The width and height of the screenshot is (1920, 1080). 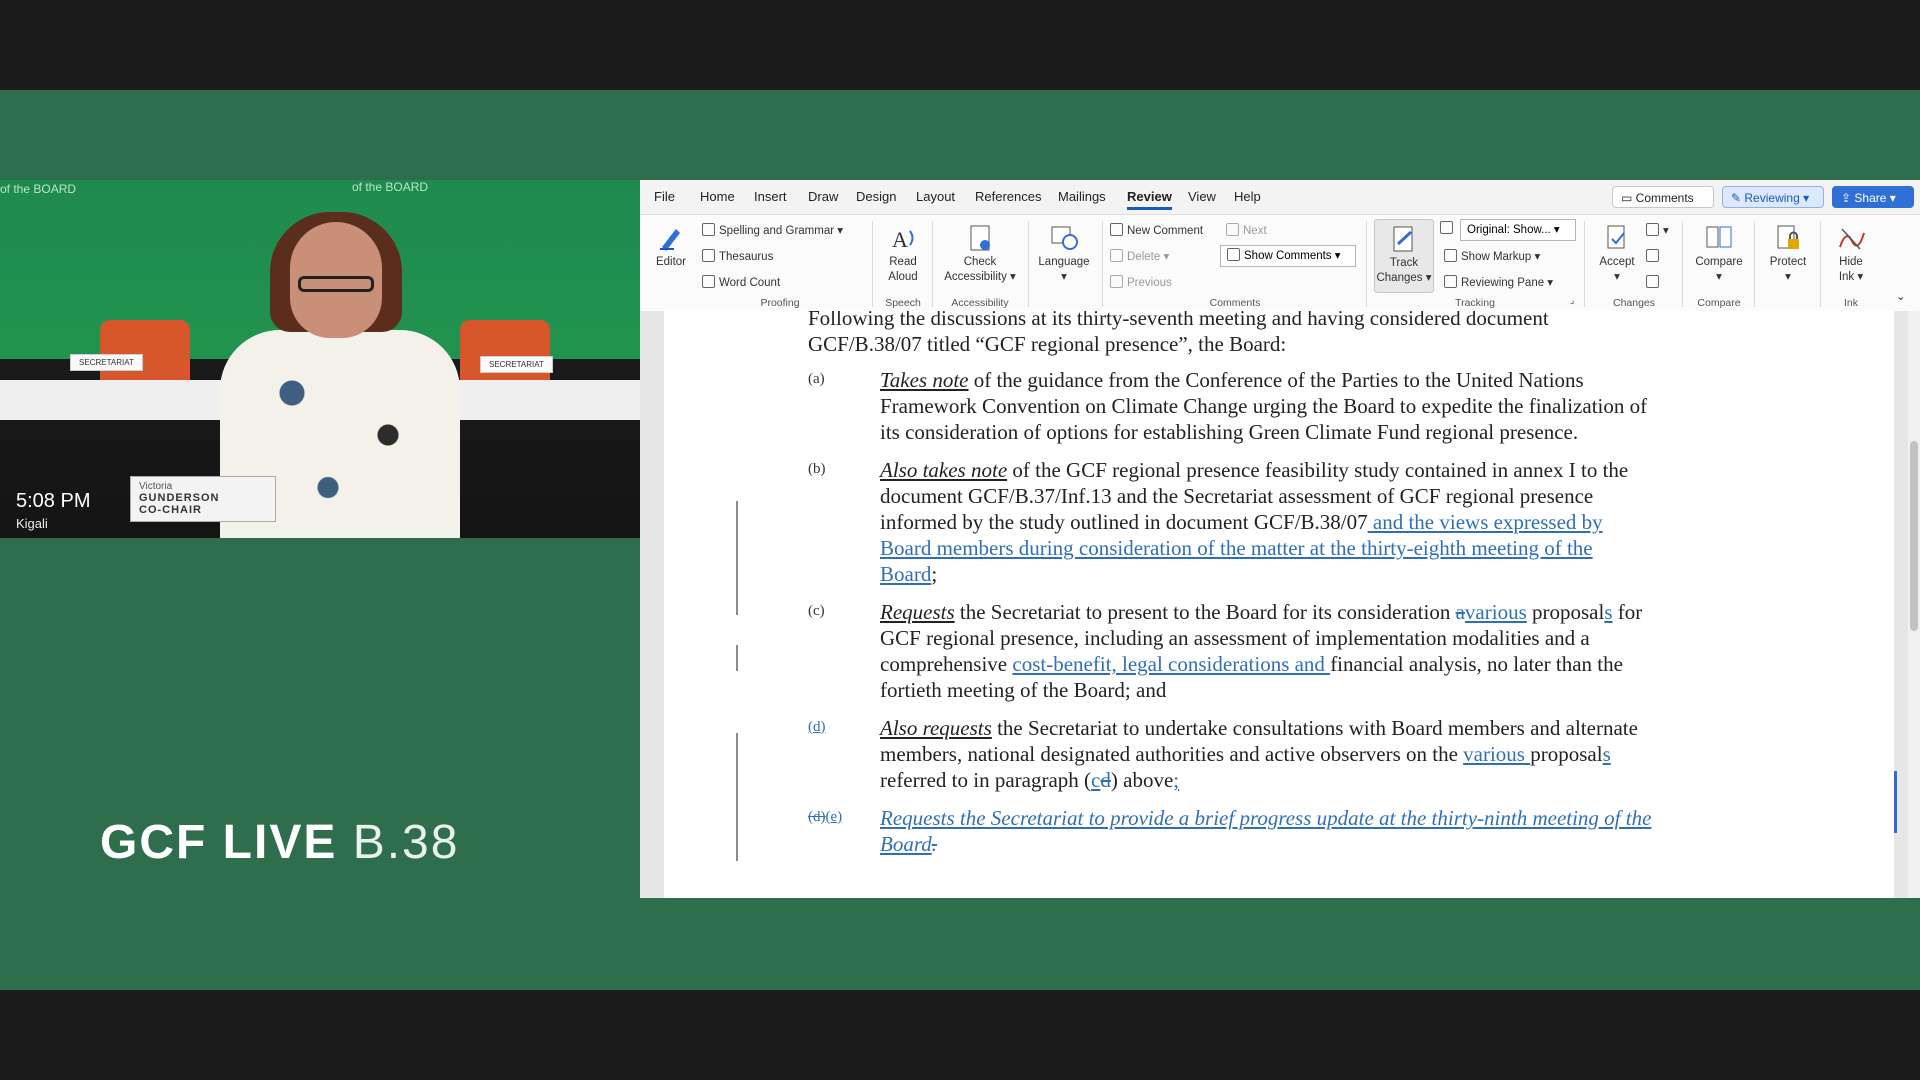 I want to click on group-label-comments: Comments, so click(x=1235, y=303).